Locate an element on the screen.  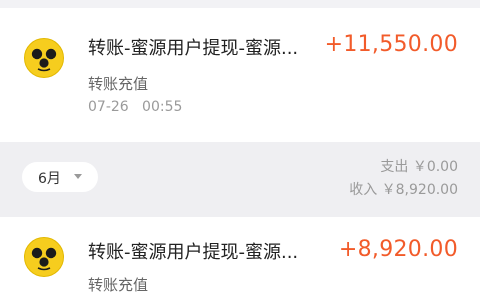
expense-summary: 支出 ￥0.00 is located at coordinates (419, 167).